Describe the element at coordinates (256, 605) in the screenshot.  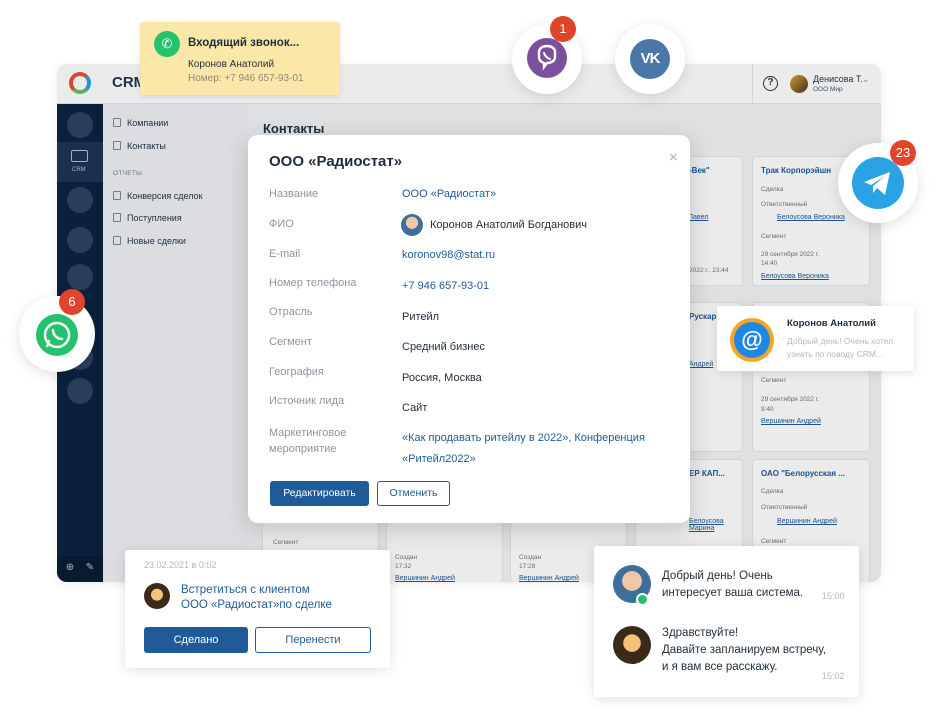
I see `task-text-line2: ООО «Радиостат»по сделке` at that location.